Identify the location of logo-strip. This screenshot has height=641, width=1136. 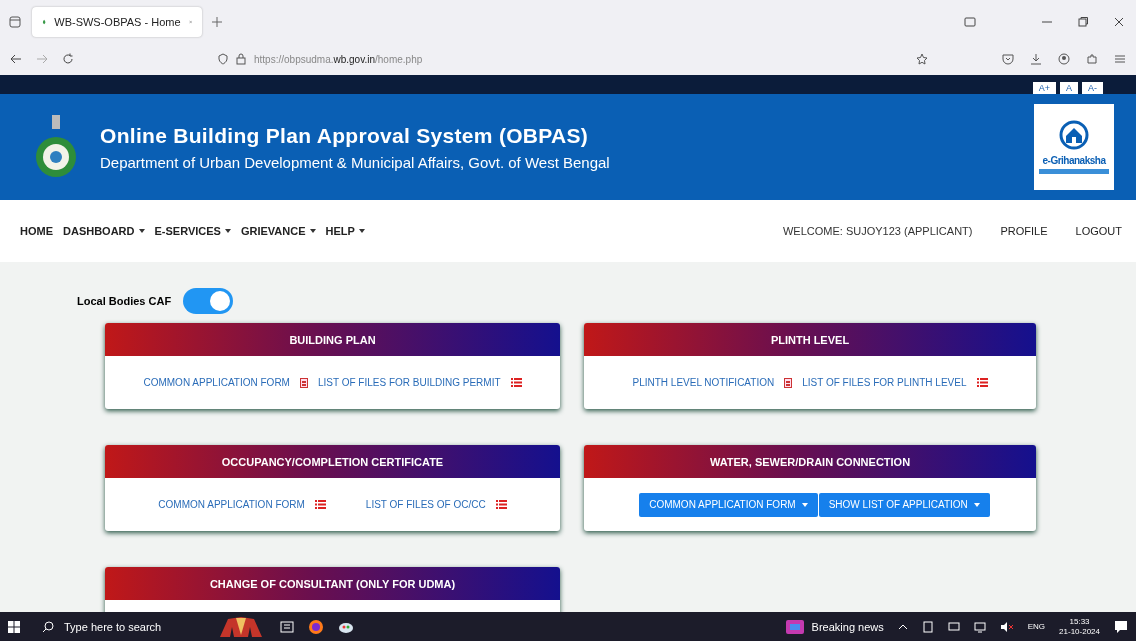
(1074, 171).